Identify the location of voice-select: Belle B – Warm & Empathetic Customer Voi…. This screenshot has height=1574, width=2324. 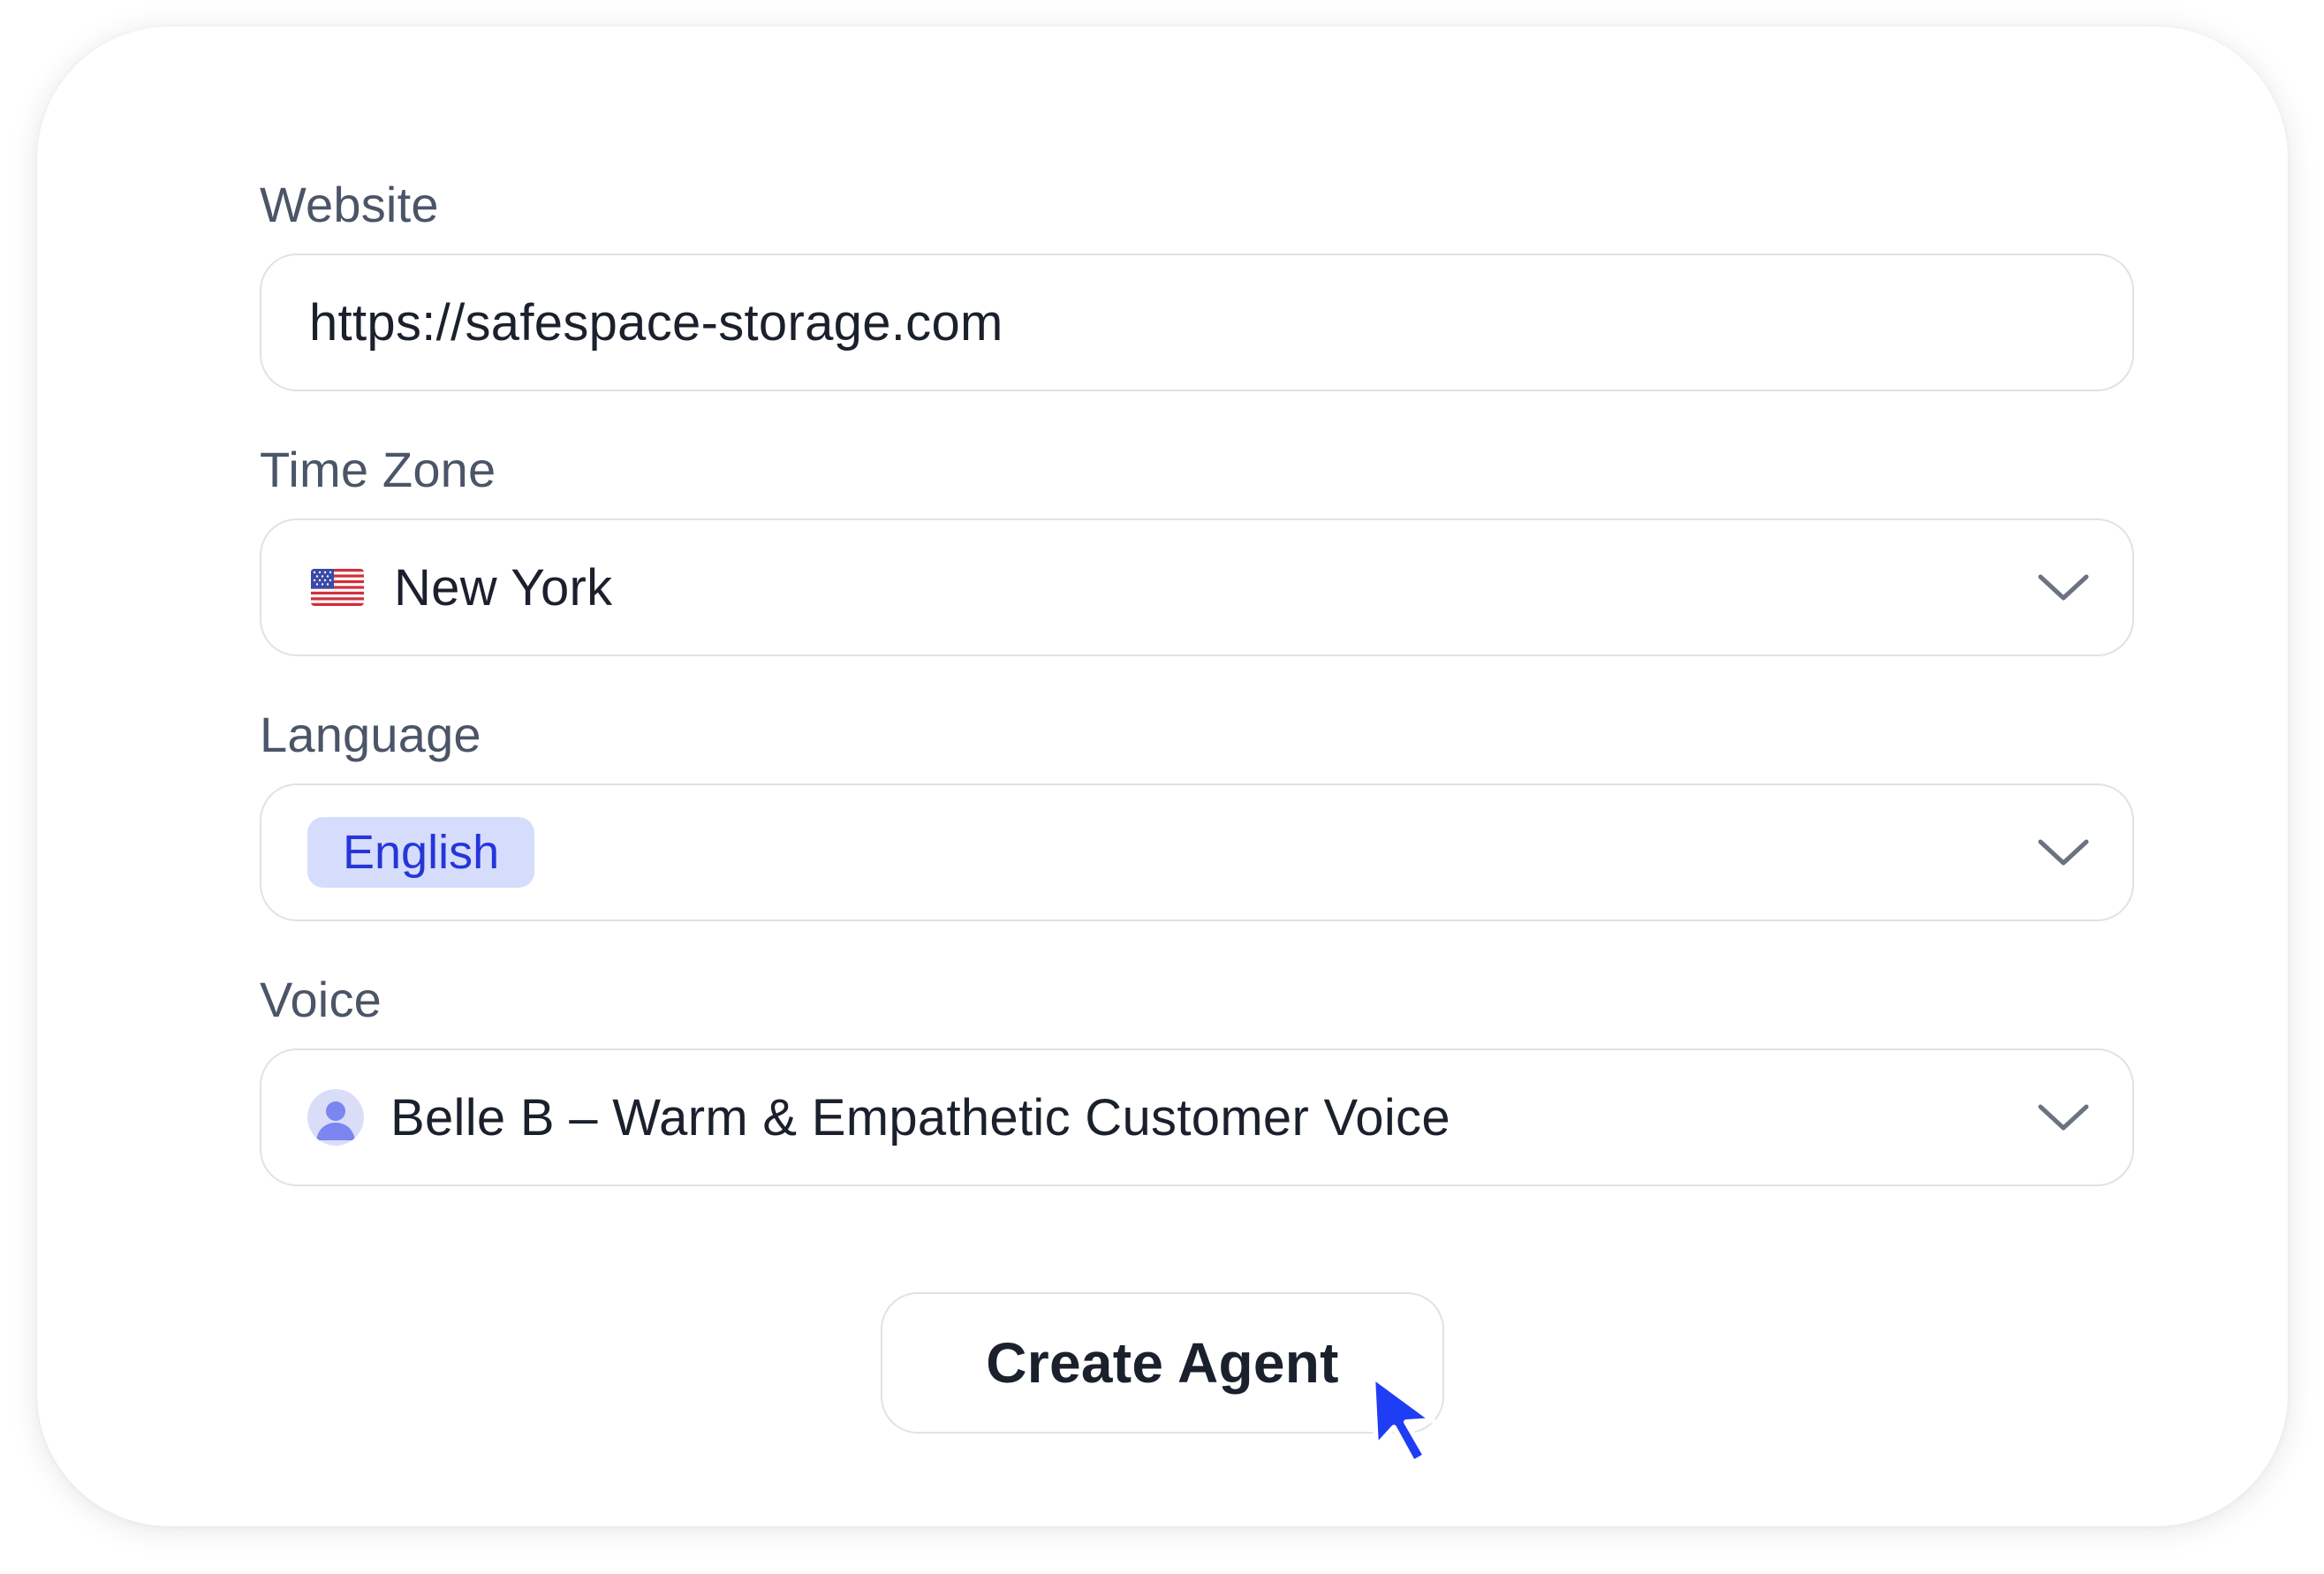
(1197, 1117).